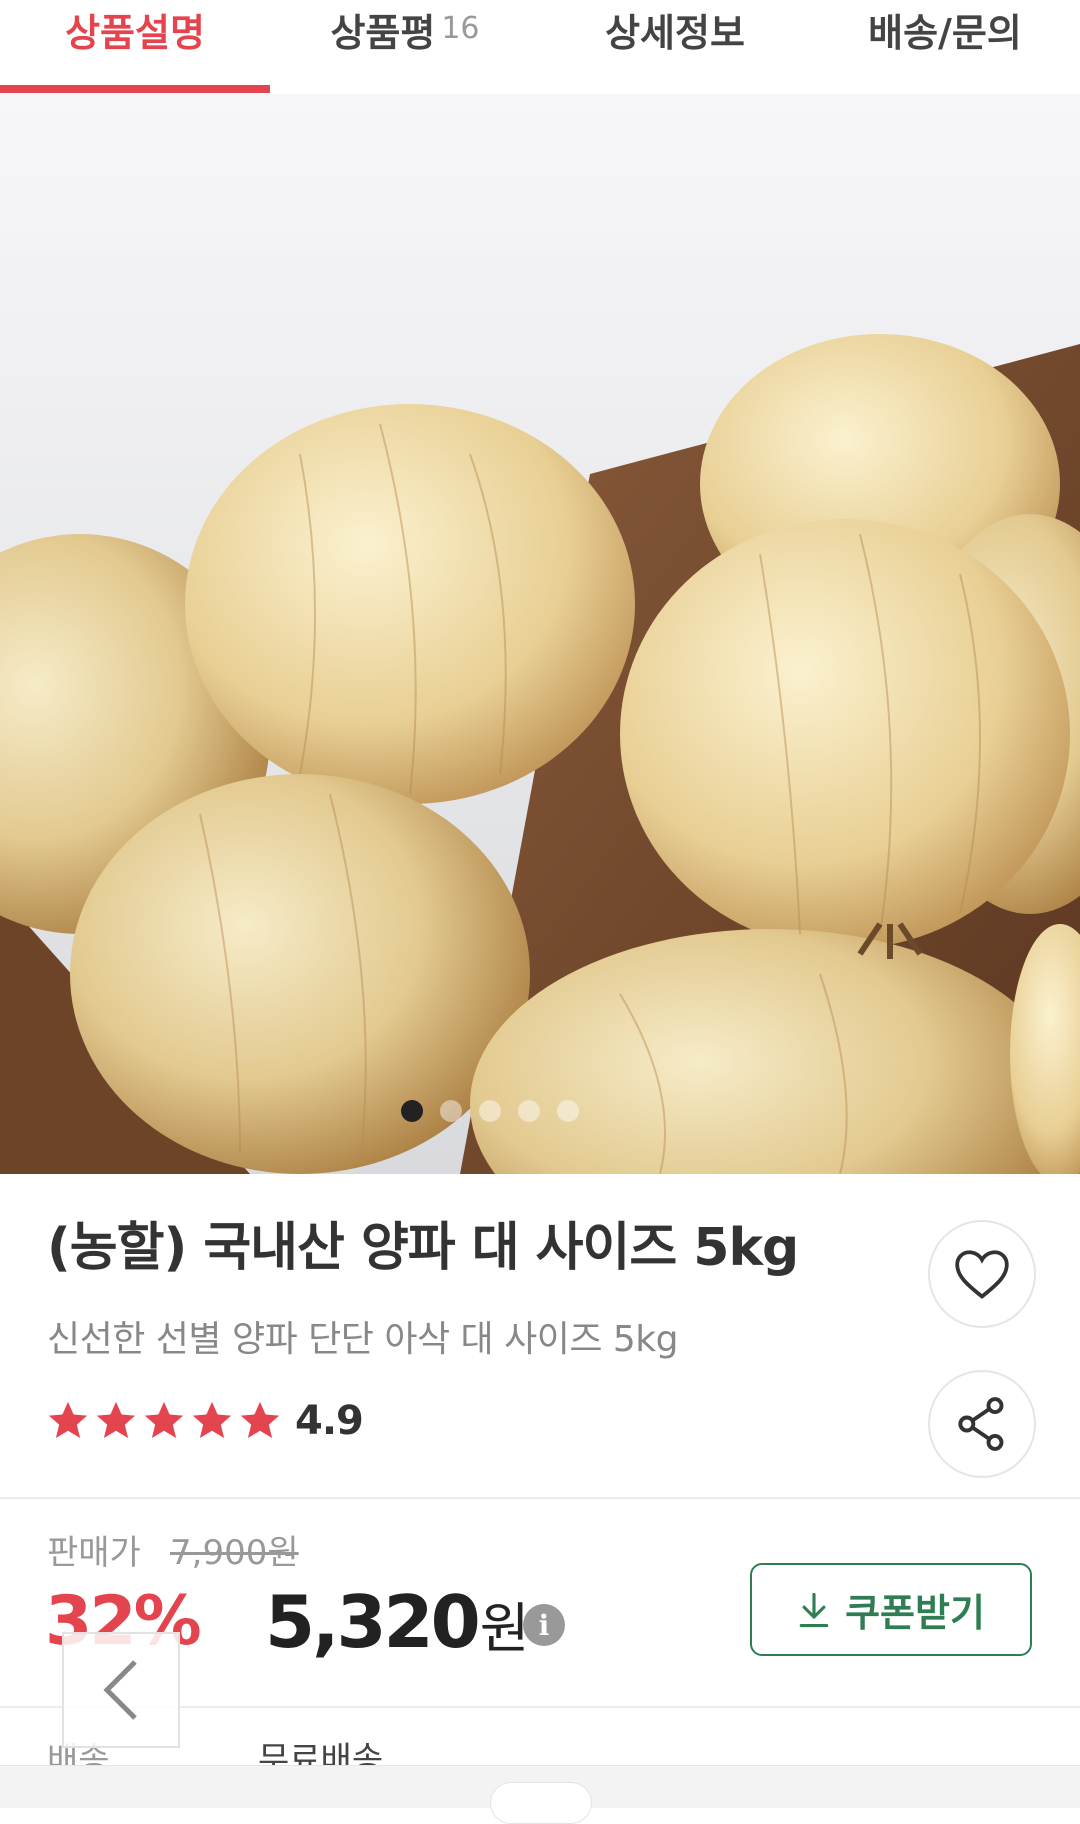 The height and width of the screenshot is (1824, 1080). What do you see at coordinates (541, 1803) in the screenshot?
I see `bottom-handle` at bounding box center [541, 1803].